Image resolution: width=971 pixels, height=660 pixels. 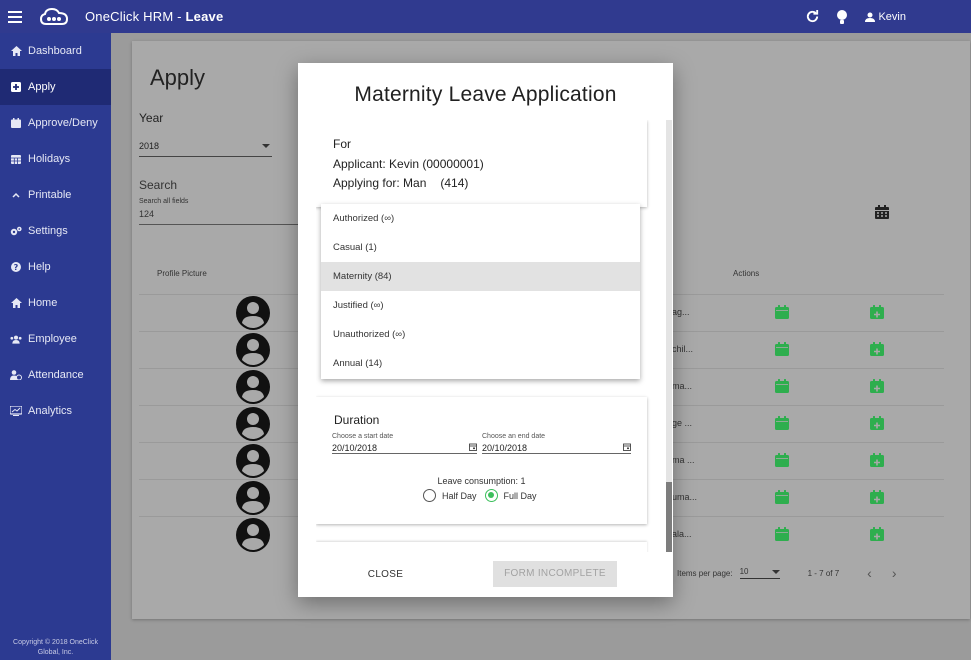 What do you see at coordinates (55, 652) in the screenshot?
I see `copyright-line: Global, Inc.` at bounding box center [55, 652].